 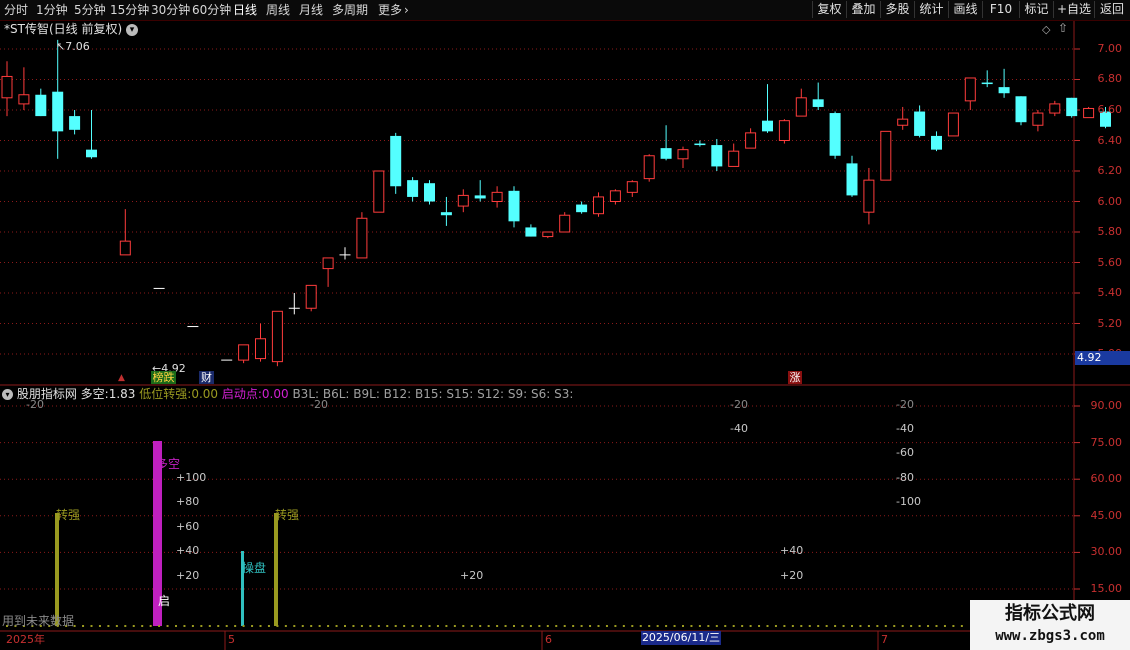 What do you see at coordinates (254, 568) in the screenshot?
I see `caopan-label: 操盘` at bounding box center [254, 568].